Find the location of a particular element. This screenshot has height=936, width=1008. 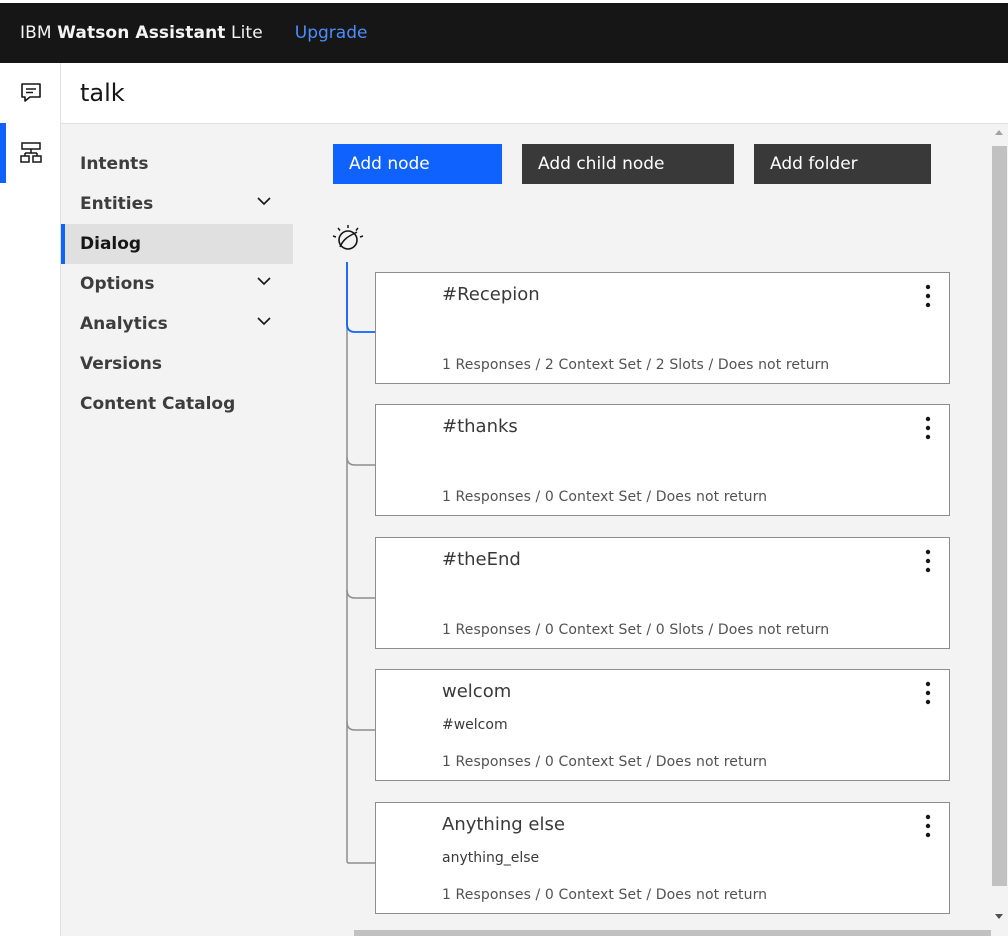

add-child-node-button: Add child node is located at coordinates (628, 164).